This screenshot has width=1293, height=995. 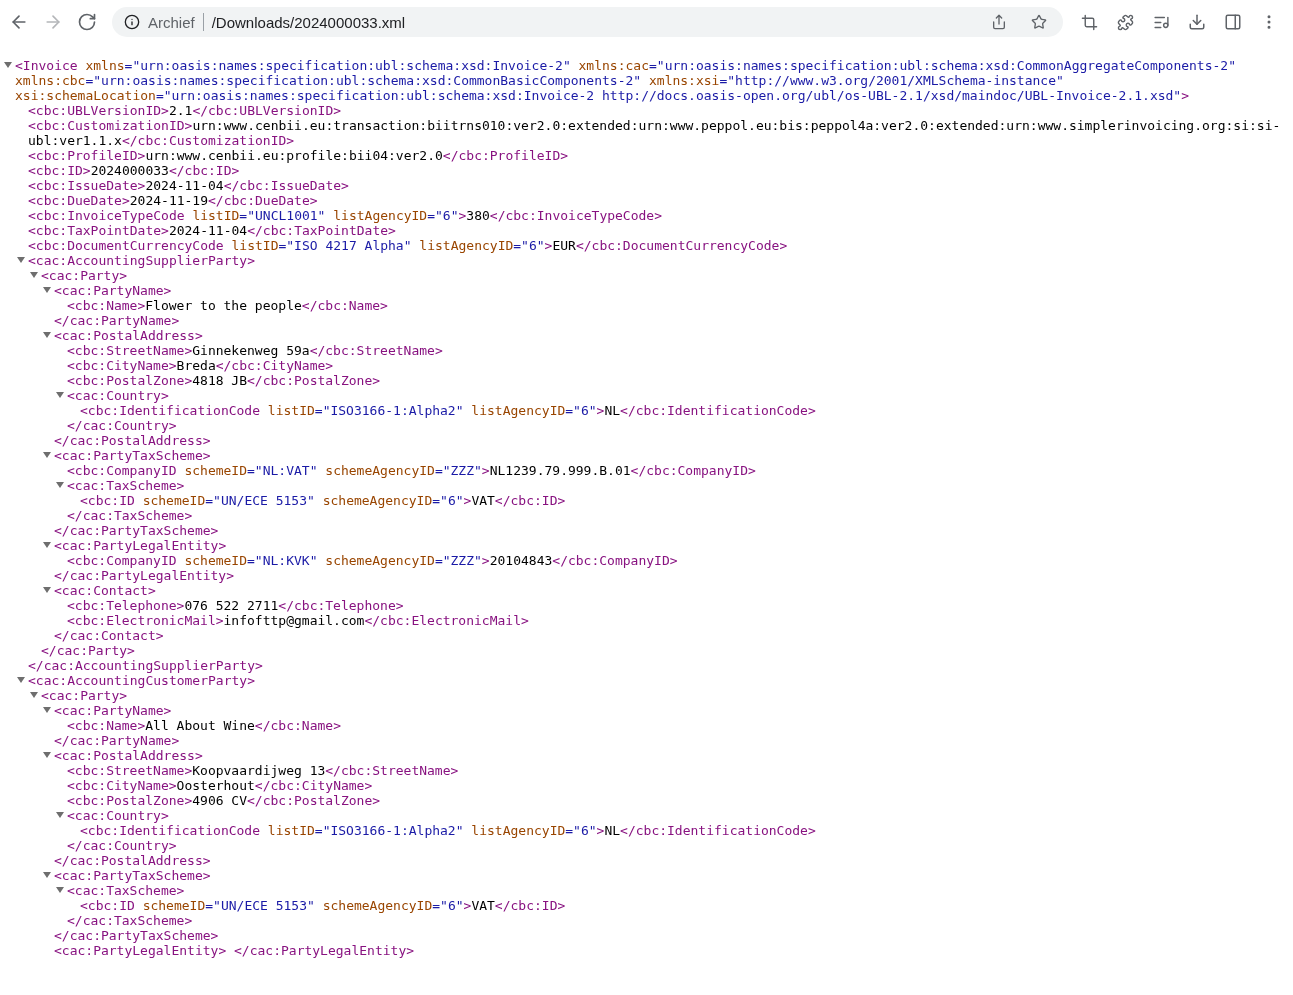 What do you see at coordinates (999, 22) in the screenshot?
I see `share-icon` at bounding box center [999, 22].